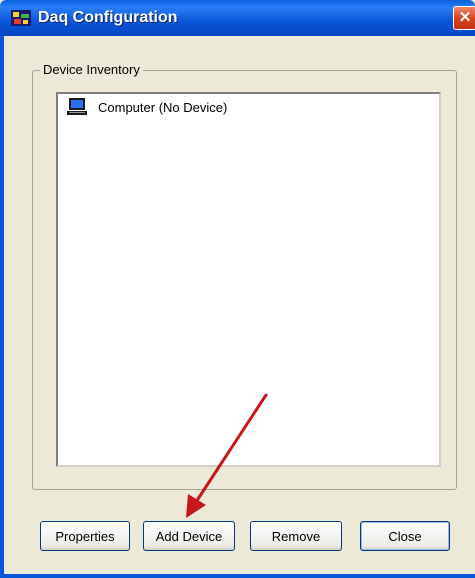 The width and height of the screenshot is (475, 578). Describe the element at coordinates (237, 576) in the screenshot. I see `window-frame-bottom` at that location.